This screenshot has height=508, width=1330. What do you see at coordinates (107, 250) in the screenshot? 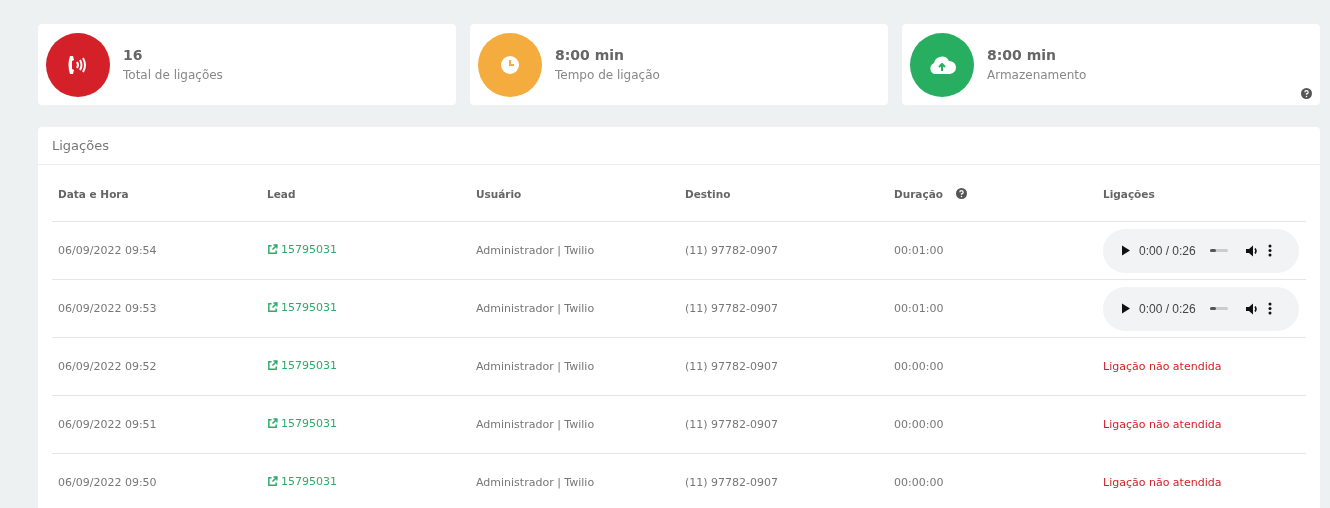
I see `table-cell: 06/09/2022 09:54` at bounding box center [107, 250].